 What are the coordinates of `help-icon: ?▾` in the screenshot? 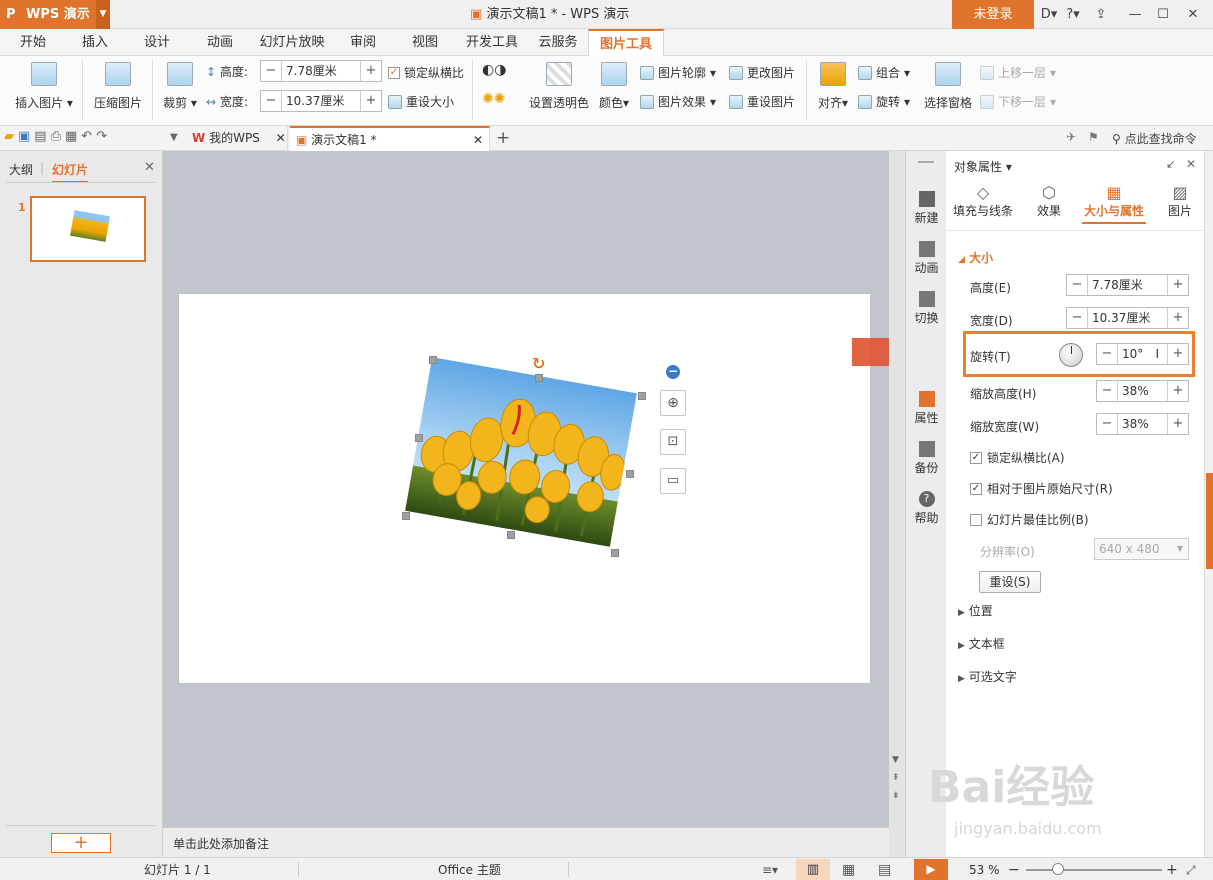 It's located at (1073, 14).